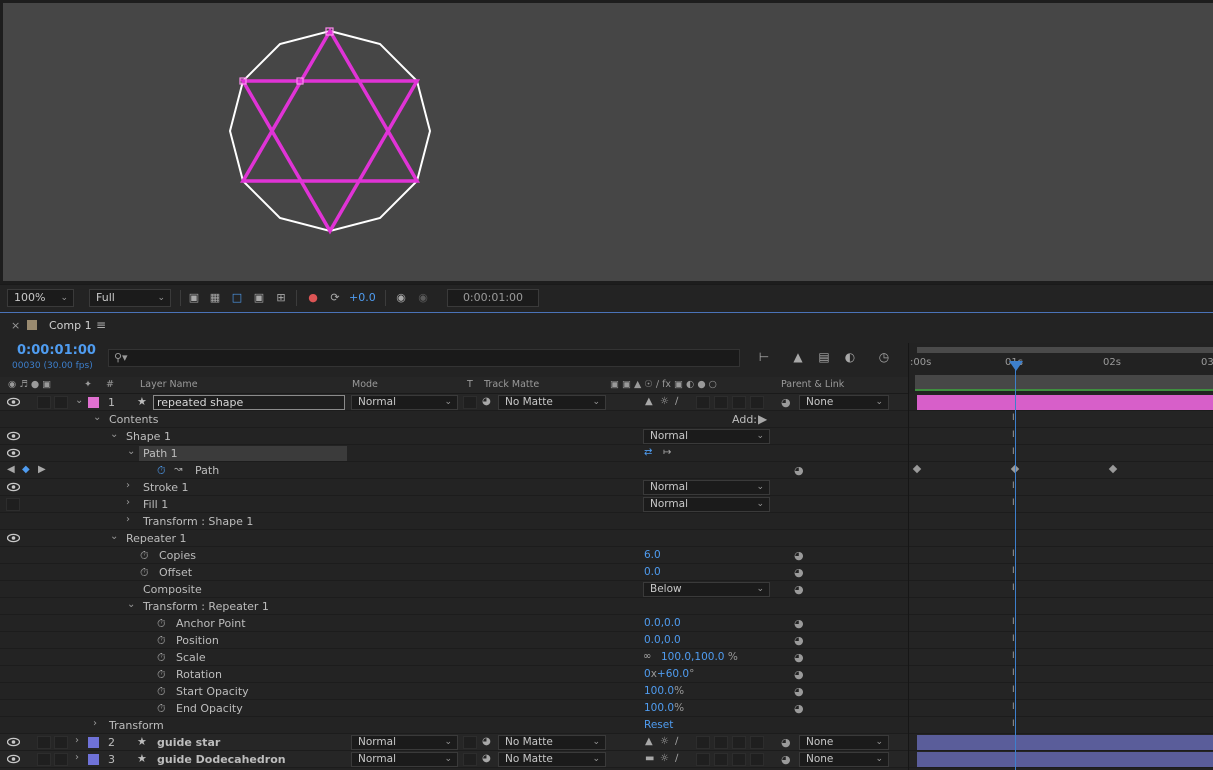 This screenshot has width=1213, height=770. Describe the element at coordinates (757, 759) in the screenshot. I see `adjustment-switch` at that location.